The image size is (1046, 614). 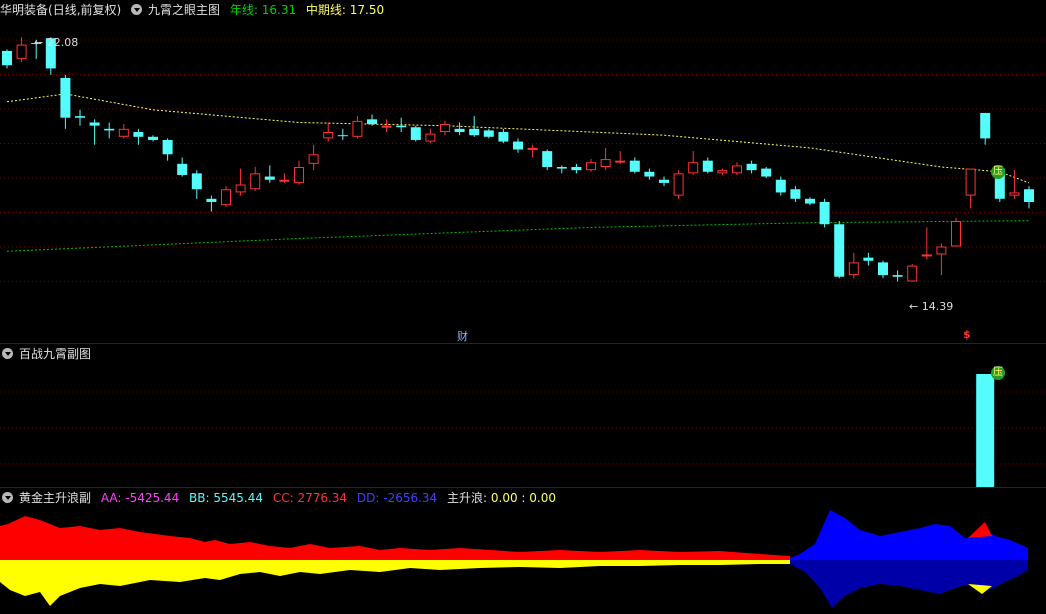 What do you see at coordinates (285, 498) in the screenshot?
I see `cc-label: CC:` at bounding box center [285, 498].